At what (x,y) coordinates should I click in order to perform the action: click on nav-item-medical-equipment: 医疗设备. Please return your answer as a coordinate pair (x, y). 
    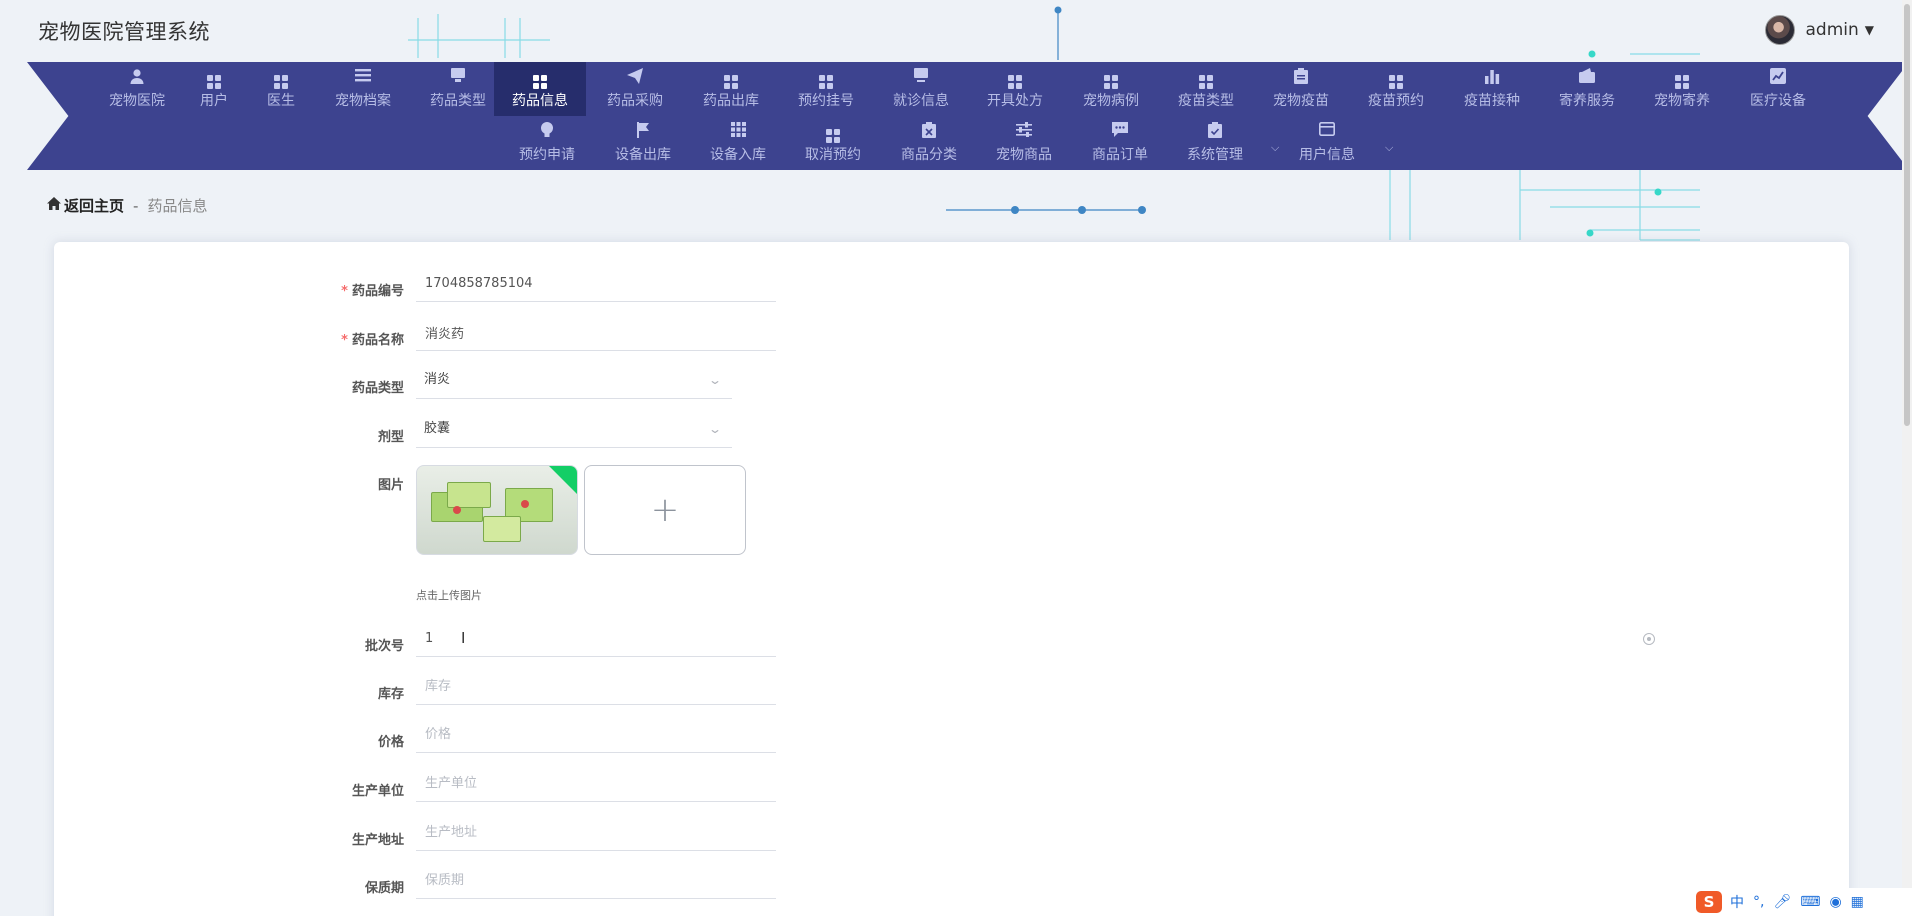
    Looking at the image, I should click on (1778, 89).